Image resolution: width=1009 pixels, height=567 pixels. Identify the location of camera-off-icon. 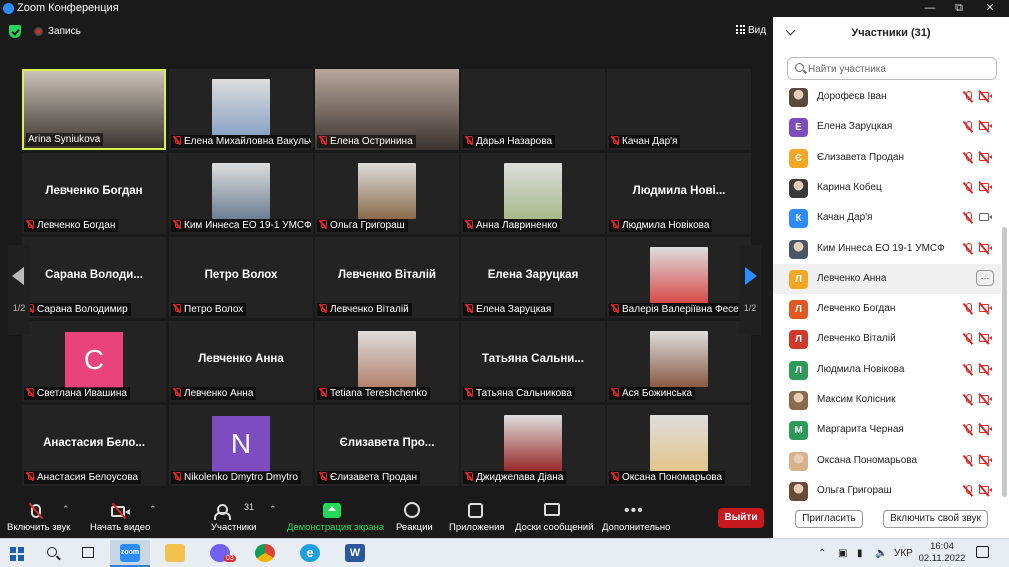
(985, 156).